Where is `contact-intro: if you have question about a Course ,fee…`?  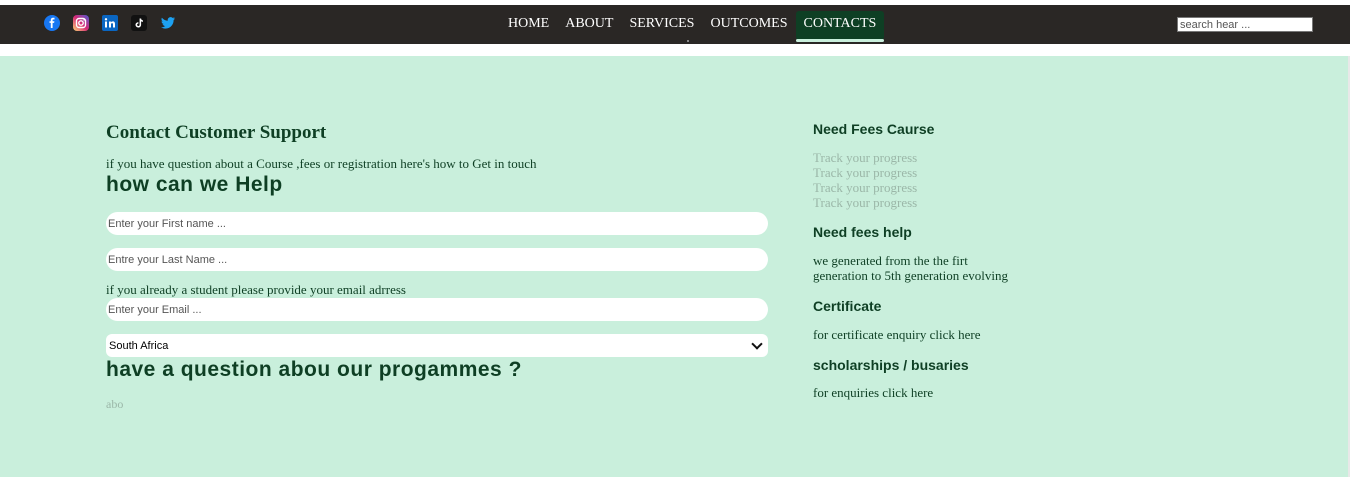 contact-intro: if you have question about a Course ,fee… is located at coordinates (321, 163).